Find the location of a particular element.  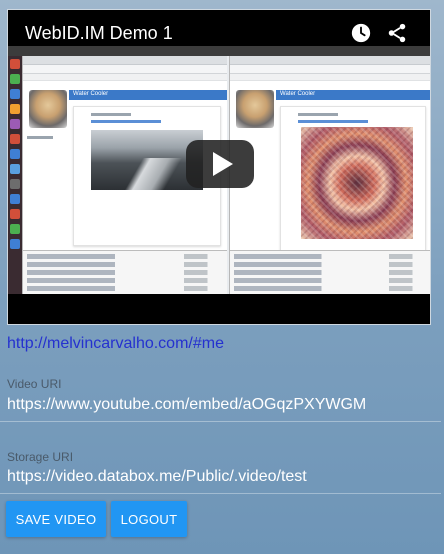

post-card is located at coordinates (353, 186).